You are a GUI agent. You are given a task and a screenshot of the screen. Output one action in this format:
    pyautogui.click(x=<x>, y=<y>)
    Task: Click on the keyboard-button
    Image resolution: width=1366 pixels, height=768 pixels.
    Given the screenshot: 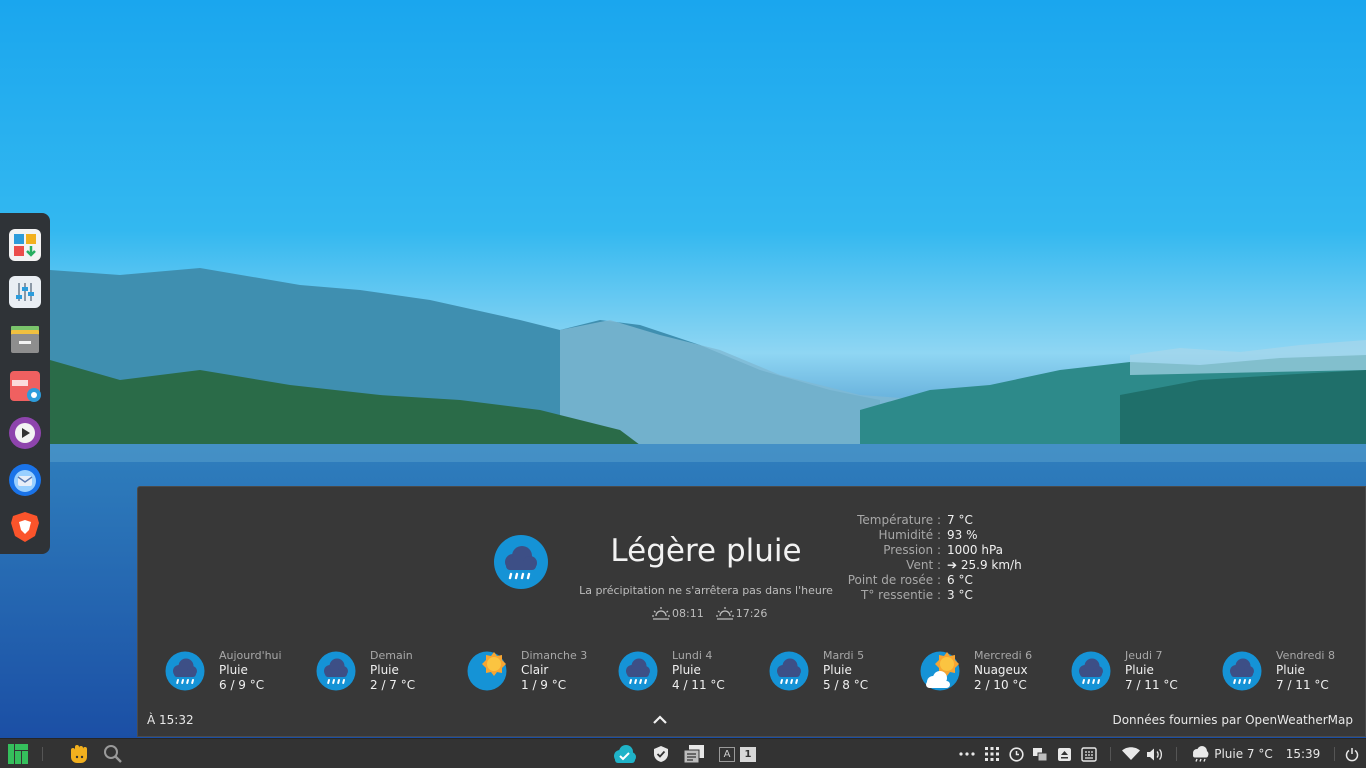 What is the action you would take?
    pyautogui.click(x=1089, y=753)
    